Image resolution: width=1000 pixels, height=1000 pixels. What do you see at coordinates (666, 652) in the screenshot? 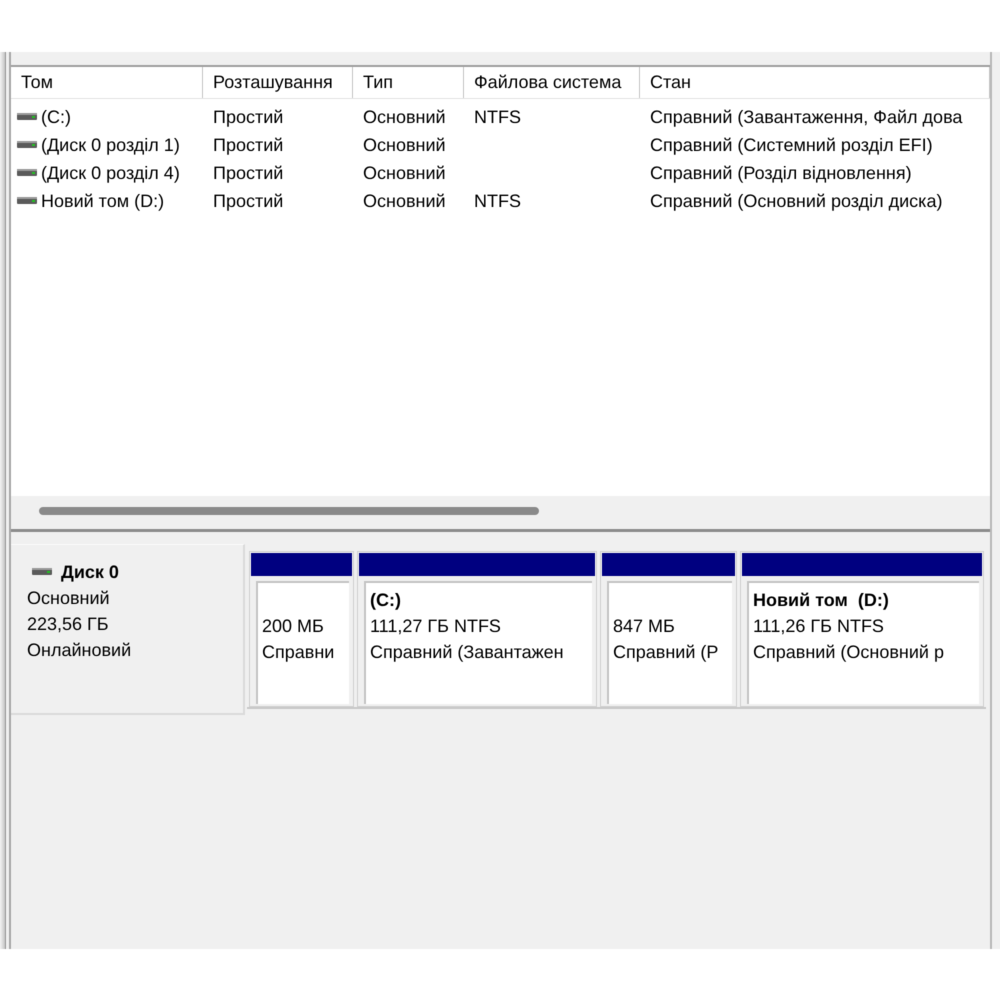
I see `partition-status: Справний (Р` at bounding box center [666, 652].